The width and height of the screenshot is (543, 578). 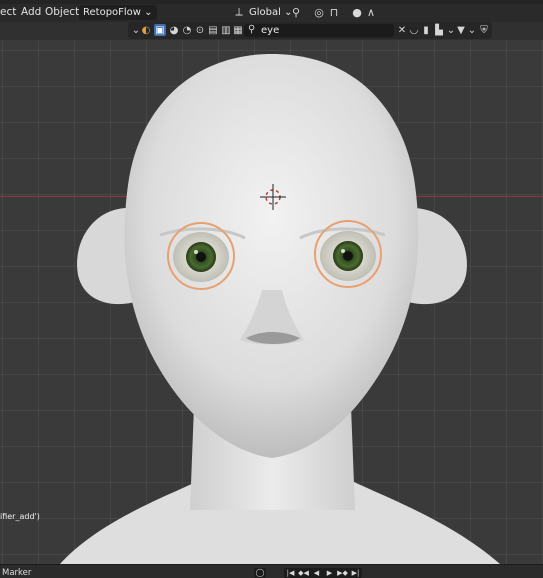 I want to click on jump-start-icon: |◀, so click(x=290, y=573).